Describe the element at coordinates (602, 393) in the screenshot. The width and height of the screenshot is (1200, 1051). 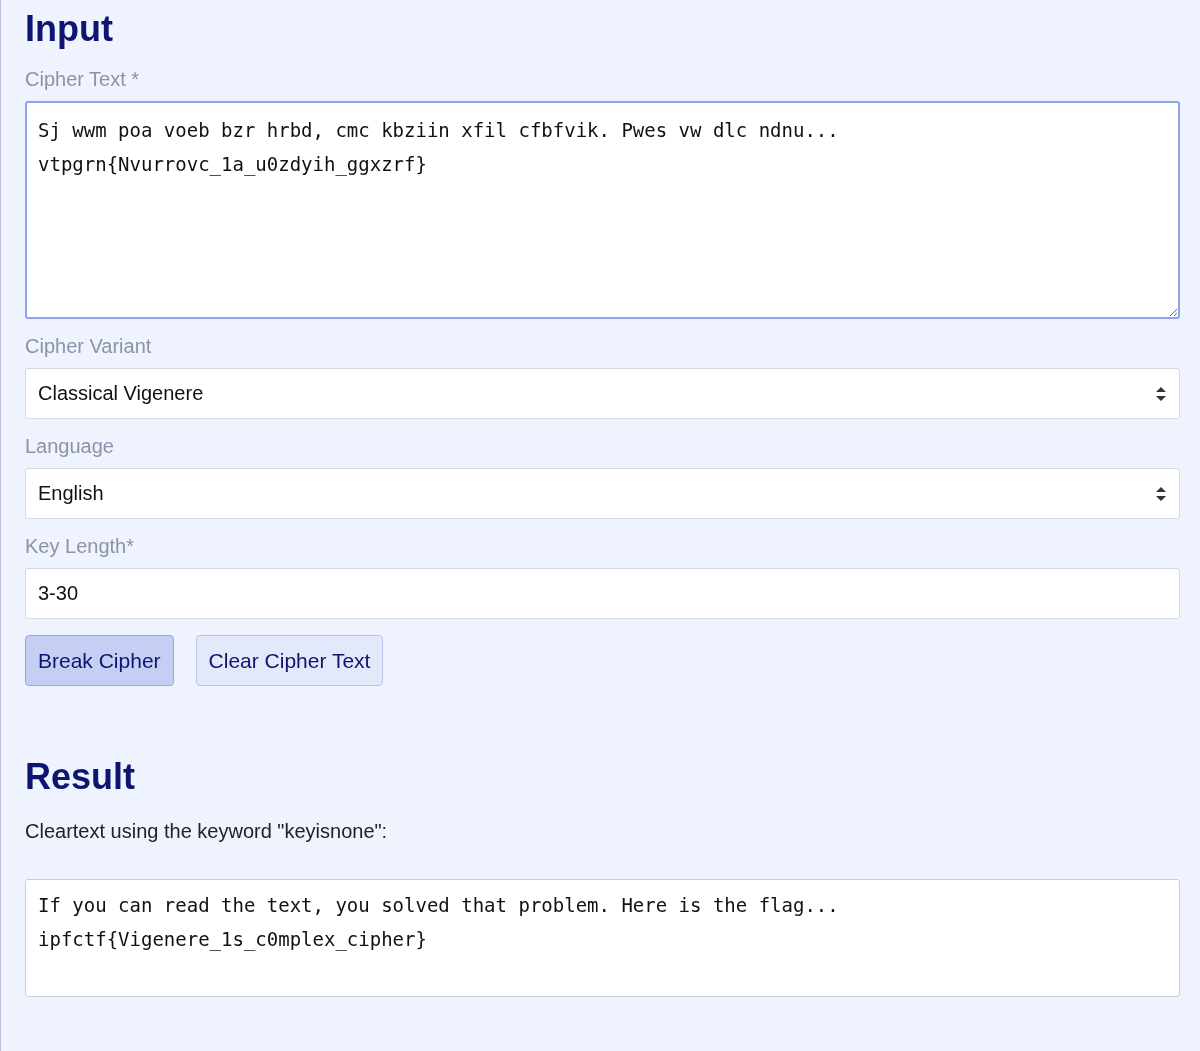
I see `dropdown-select: Classical Vigenere` at that location.